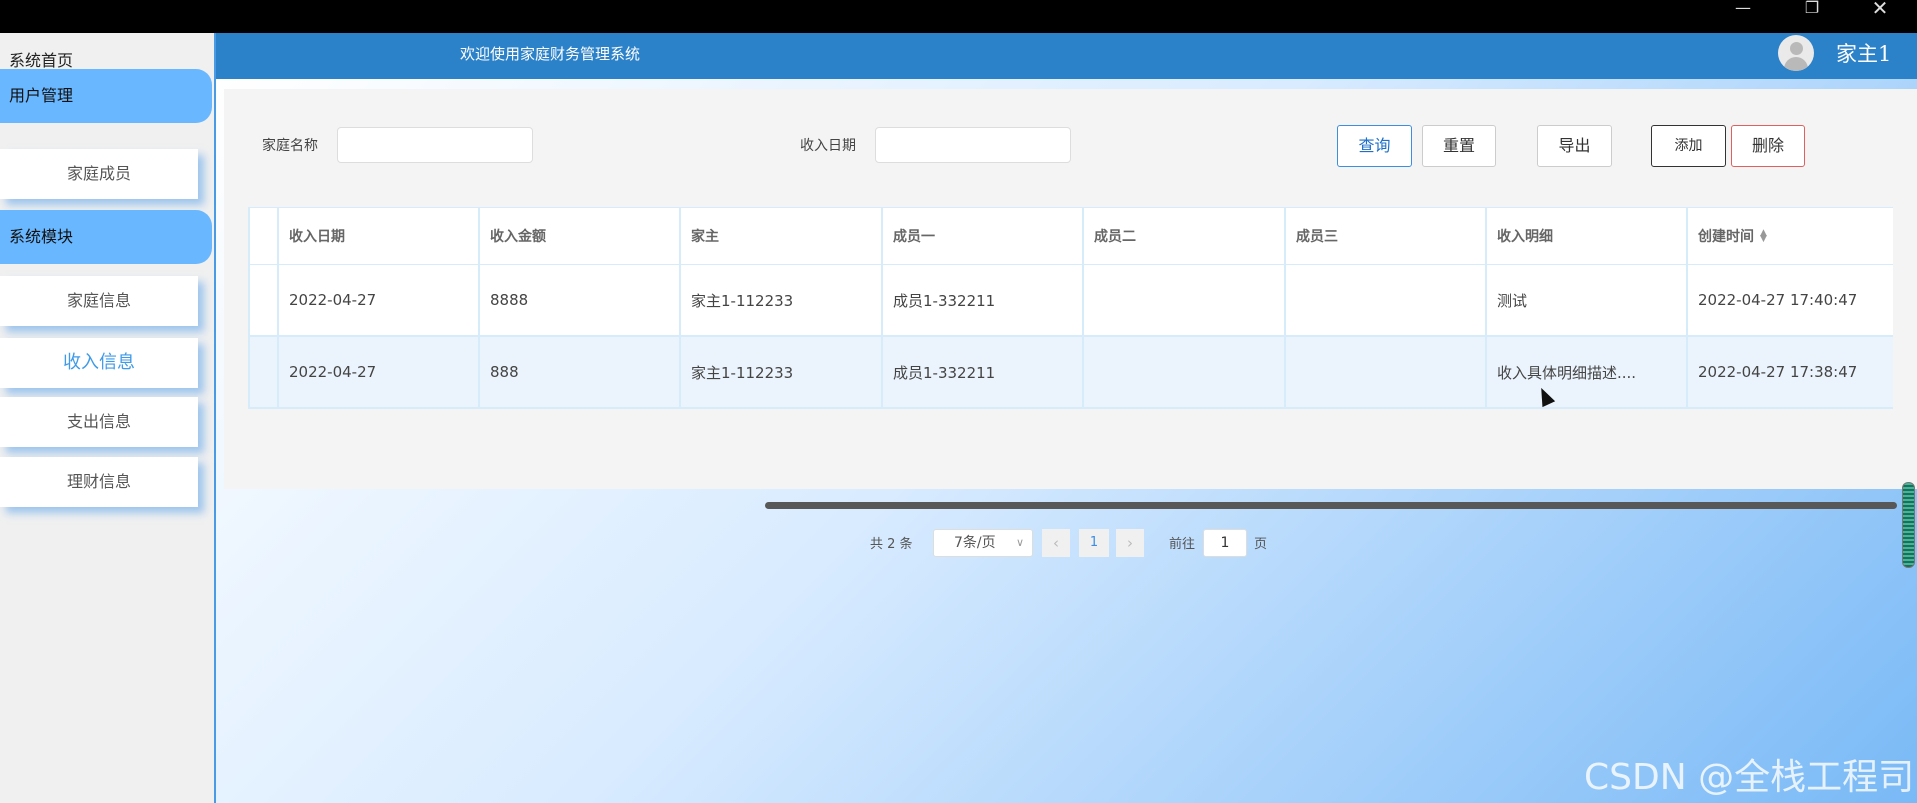 The image size is (1917, 803). I want to click on column-header: 成员一, so click(981, 236).